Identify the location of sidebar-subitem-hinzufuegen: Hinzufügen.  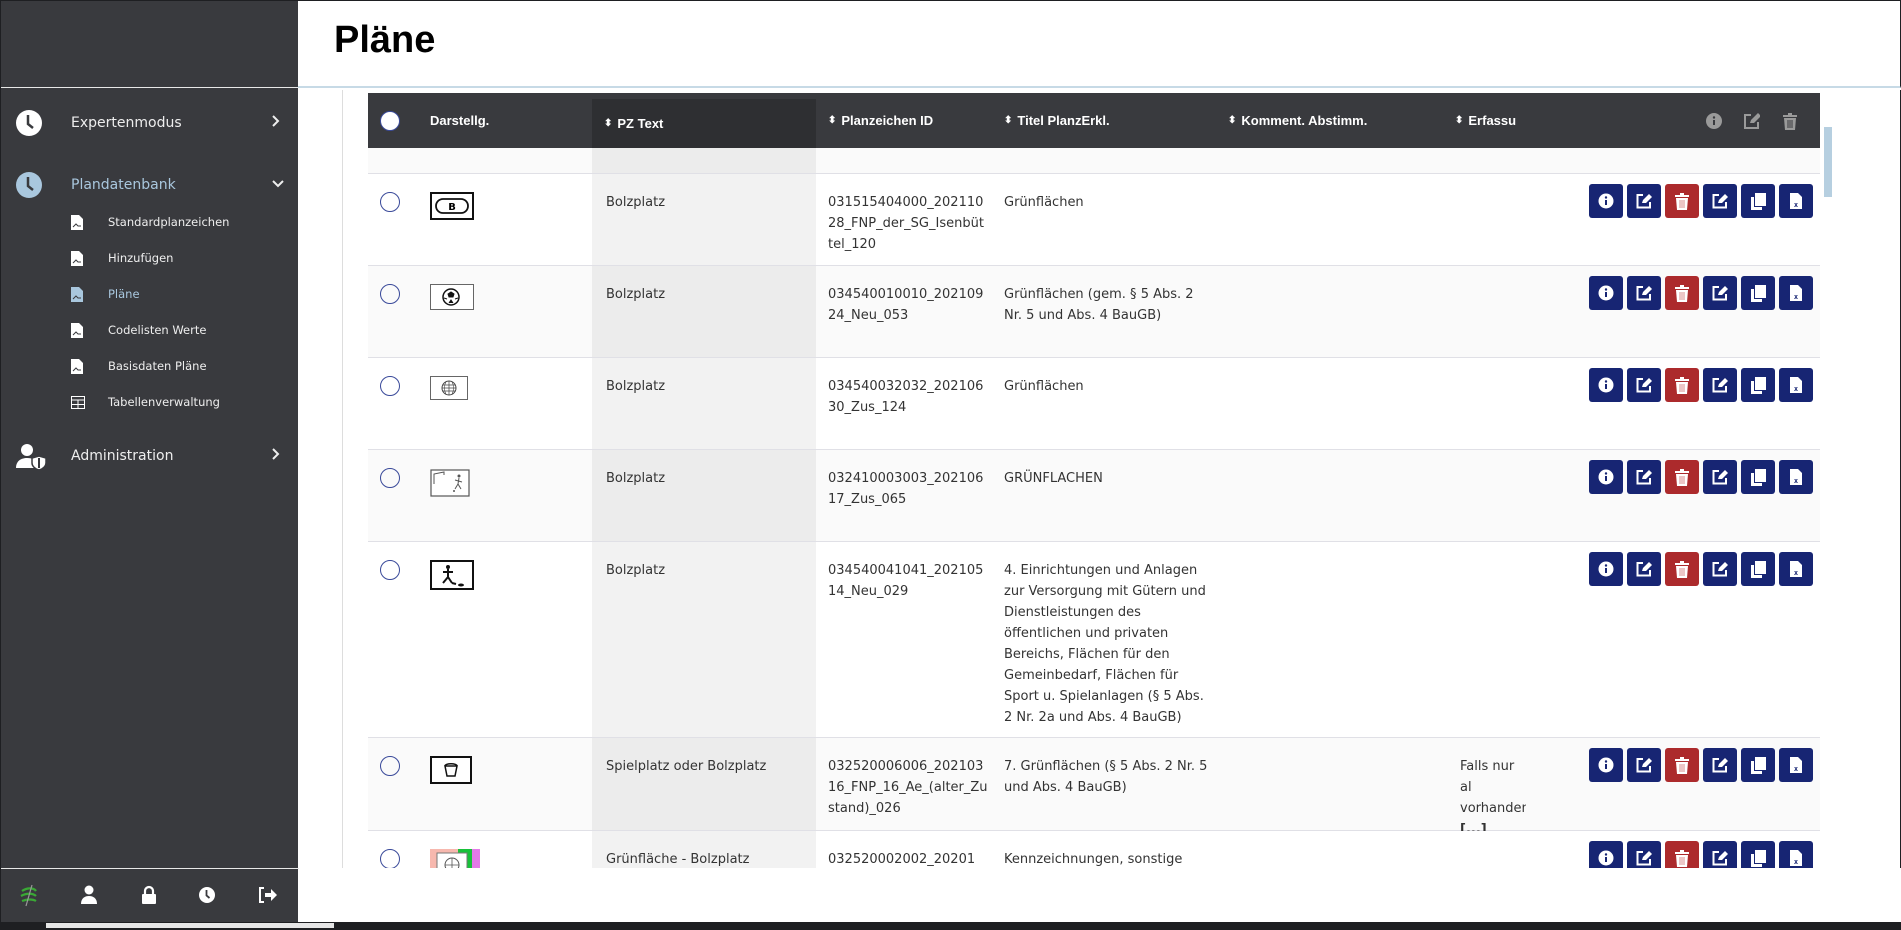
(181, 258).